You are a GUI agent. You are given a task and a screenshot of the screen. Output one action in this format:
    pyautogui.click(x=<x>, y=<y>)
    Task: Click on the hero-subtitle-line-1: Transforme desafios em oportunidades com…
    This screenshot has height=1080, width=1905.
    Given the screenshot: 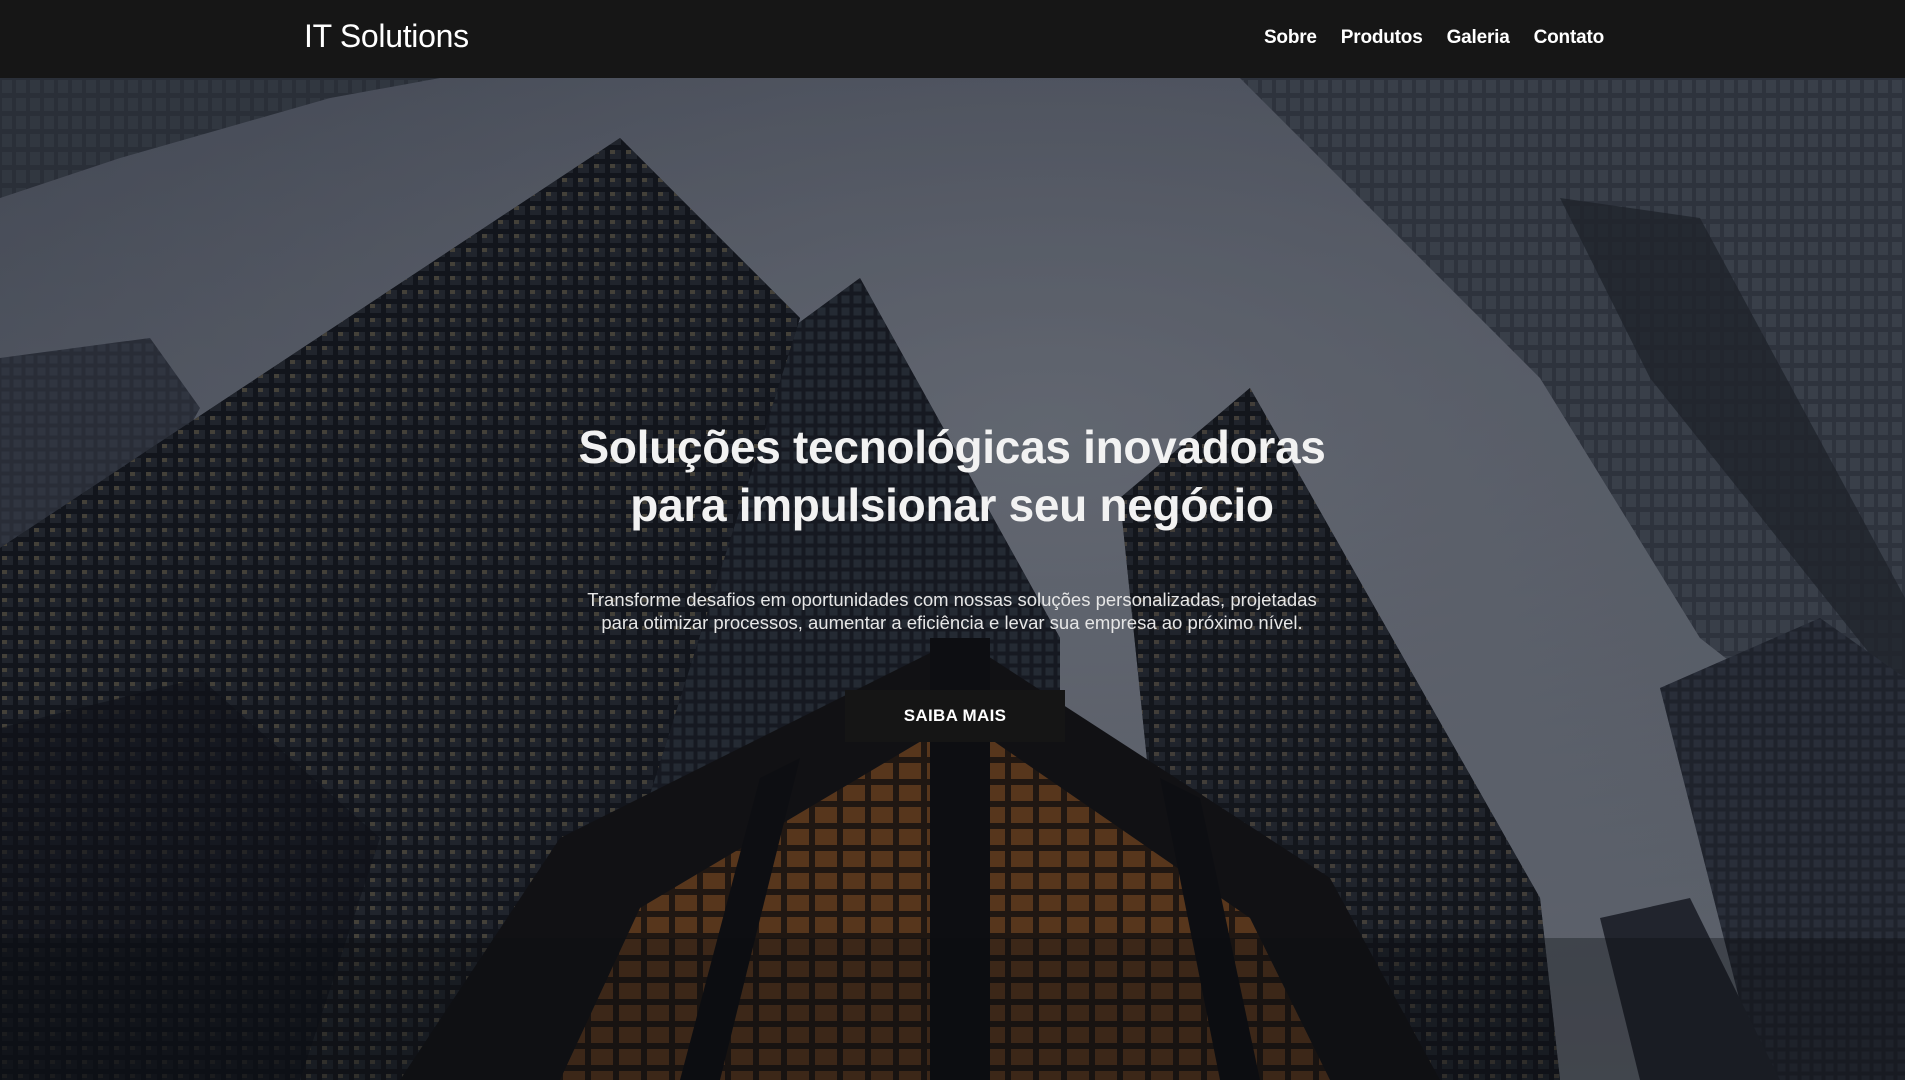 What is the action you would take?
    pyautogui.click(x=952, y=599)
    